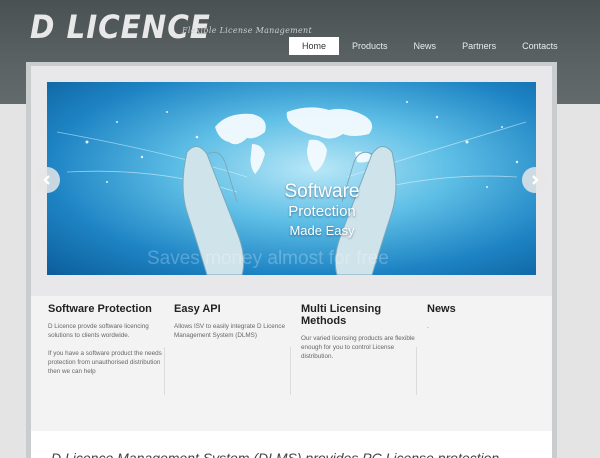 This screenshot has height=458, width=600. What do you see at coordinates (322, 191) in the screenshot?
I see `slide-line-1: Software` at bounding box center [322, 191].